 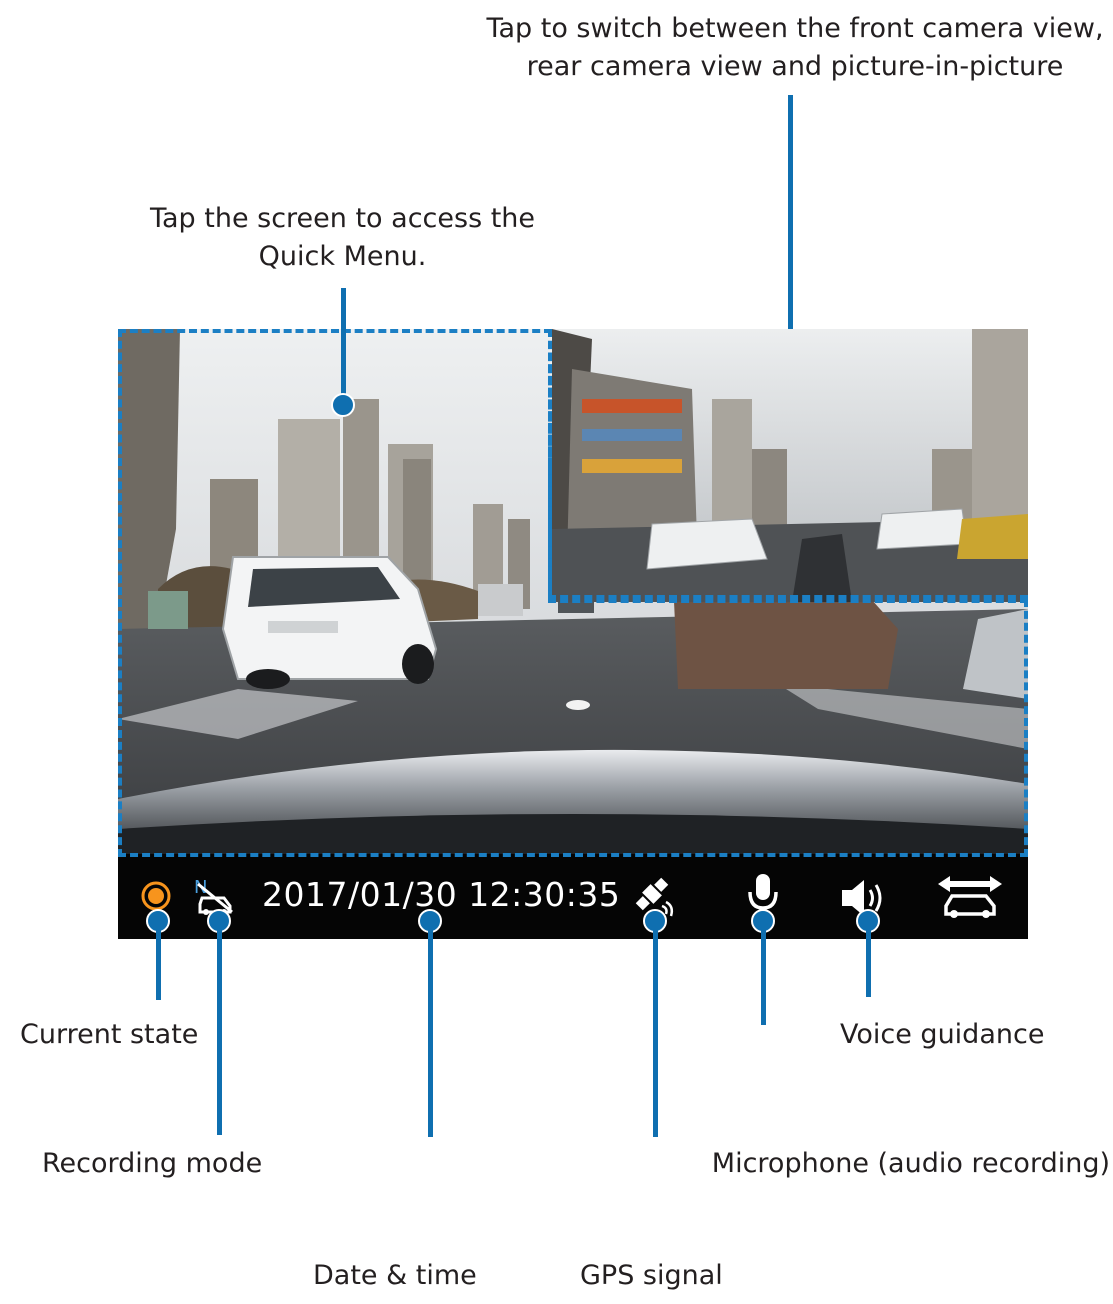 What do you see at coordinates (763, 975) in the screenshot?
I see `microphone-leader` at bounding box center [763, 975].